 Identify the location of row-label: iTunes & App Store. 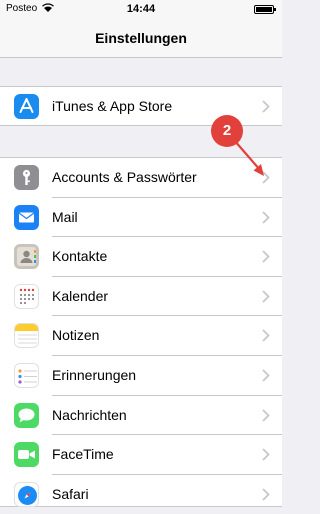
(112, 106).